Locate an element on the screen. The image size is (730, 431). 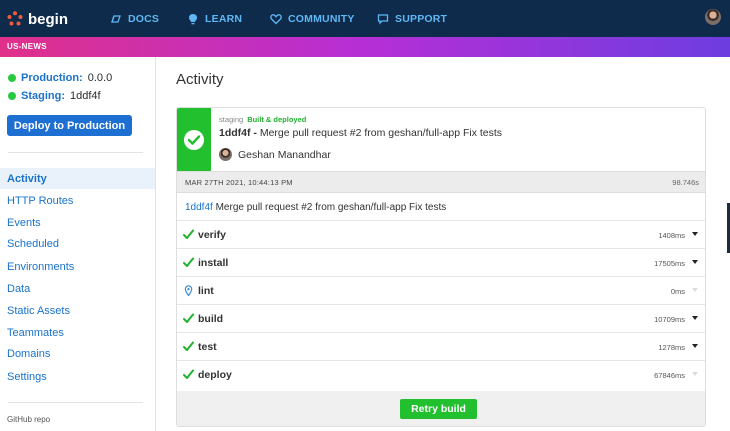
sidebar-item-data: Data is located at coordinates (77, 288).